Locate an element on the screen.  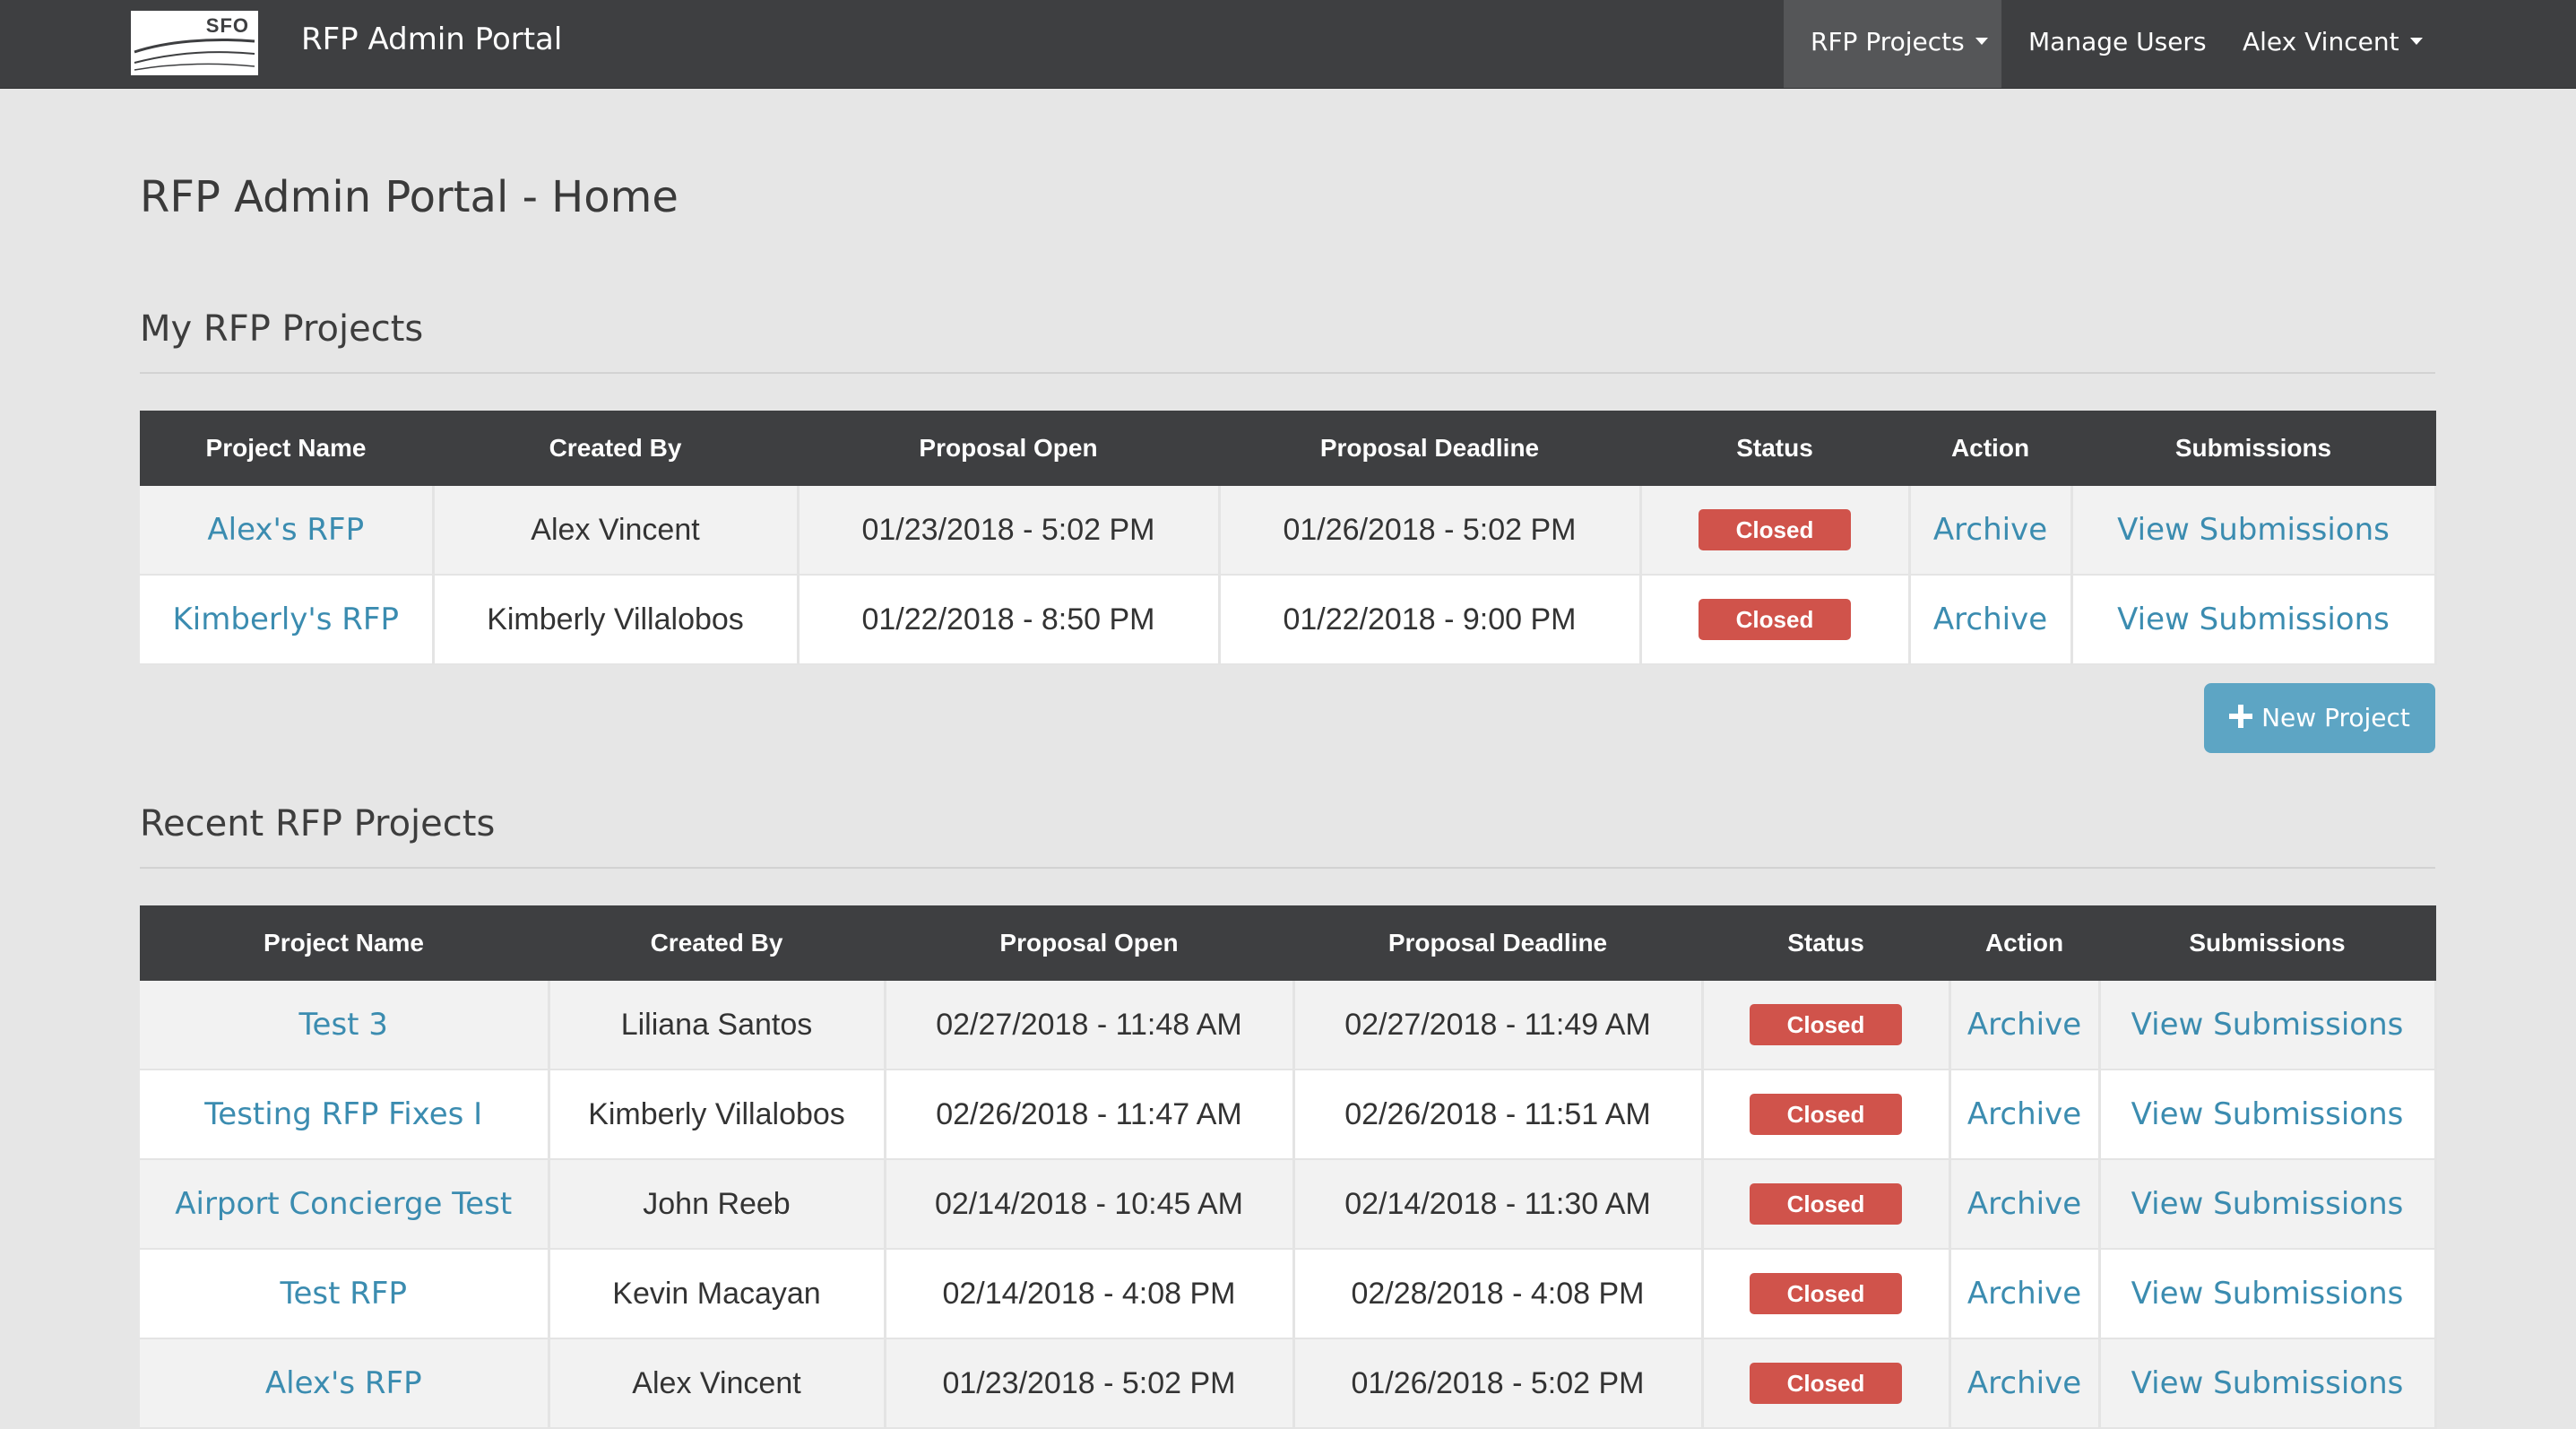
created-by-cell: Liliana Santos is located at coordinates (717, 1025).